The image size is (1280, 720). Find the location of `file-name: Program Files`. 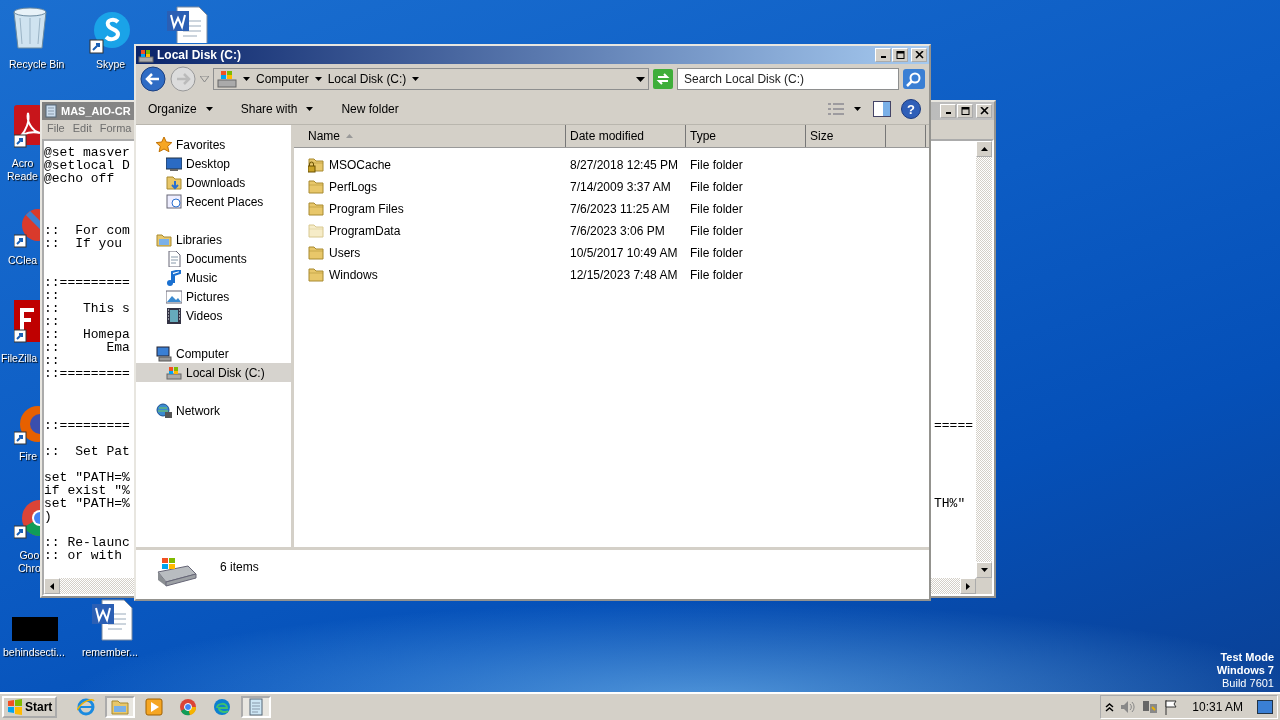

file-name: Program Files is located at coordinates (366, 209).